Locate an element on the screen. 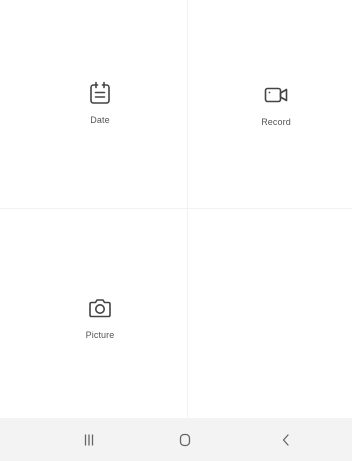 The height and width of the screenshot is (461, 352). camera-icon is located at coordinates (100, 308).